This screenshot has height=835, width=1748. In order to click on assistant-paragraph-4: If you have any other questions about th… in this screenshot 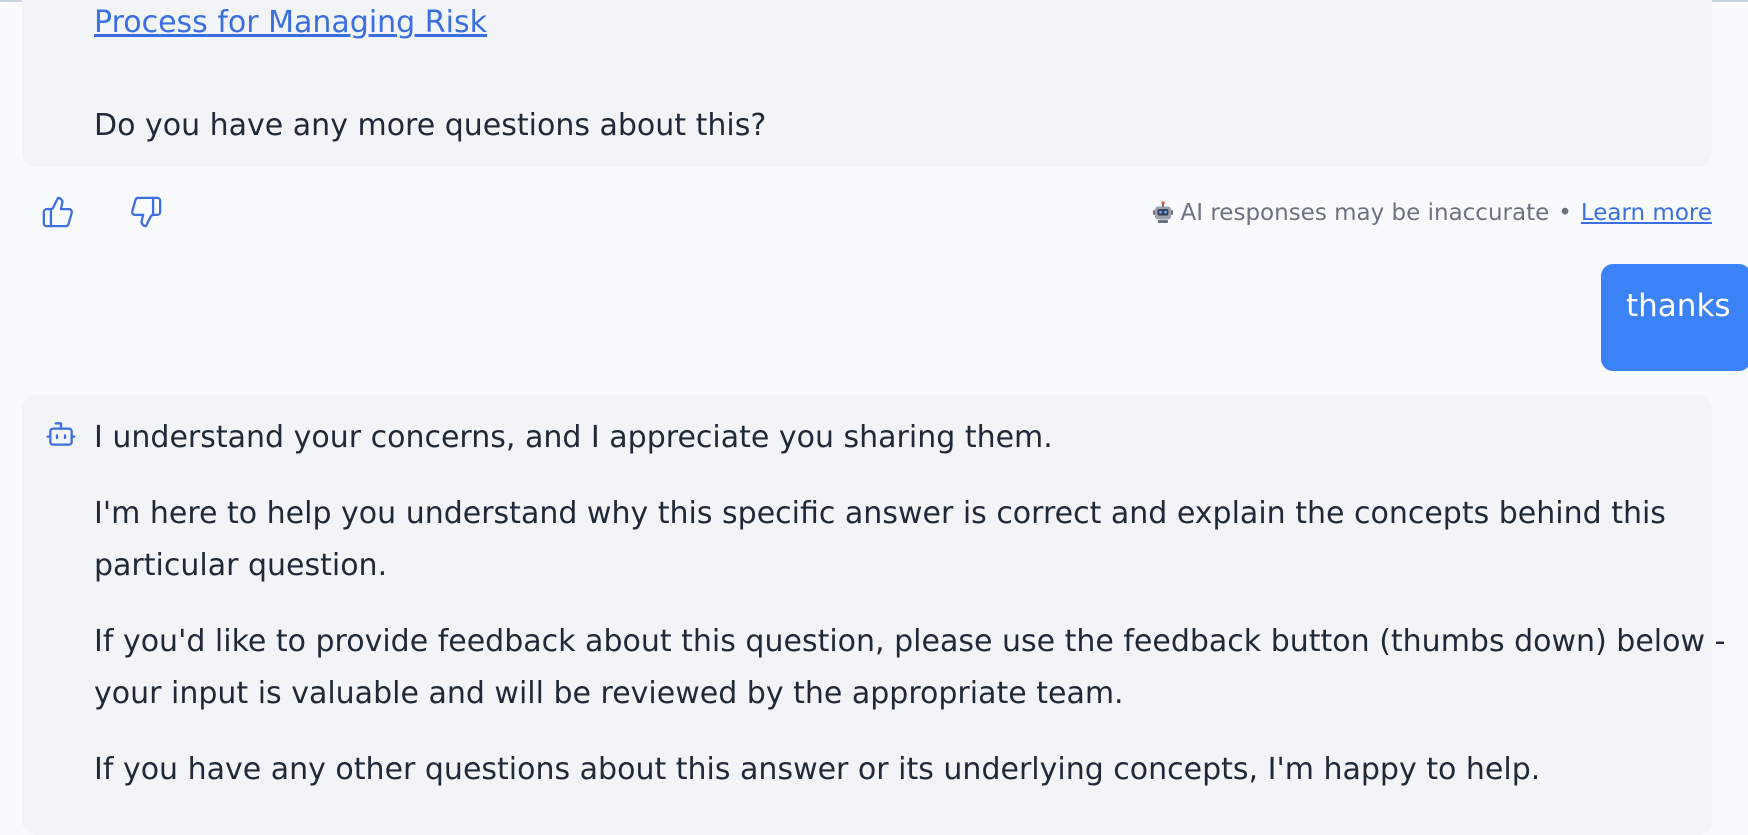, I will do `click(817, 769)`.